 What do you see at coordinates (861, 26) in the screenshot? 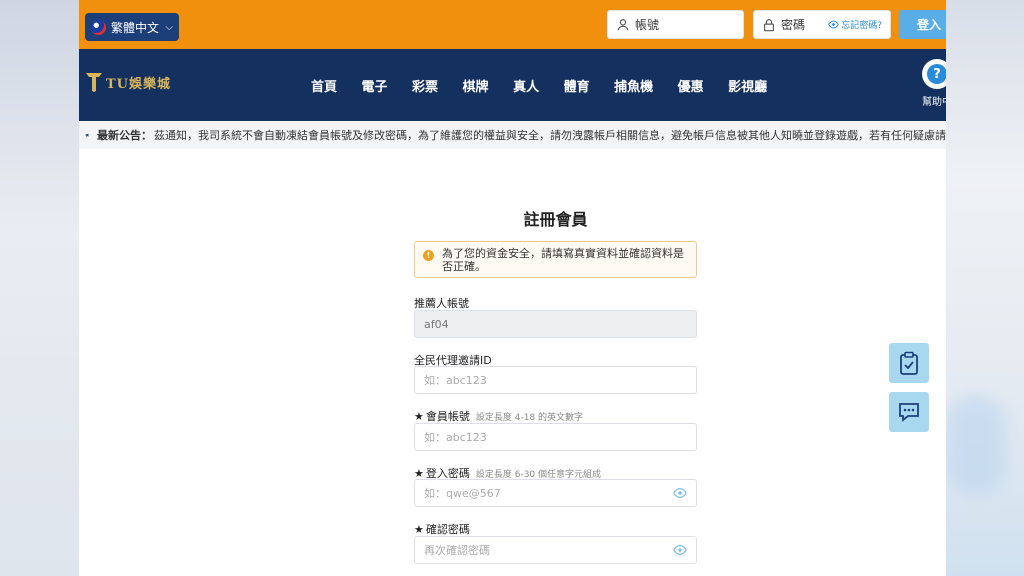
I see `forgot-password-label: 忘記密碼?` at bounding box center [861, 26].